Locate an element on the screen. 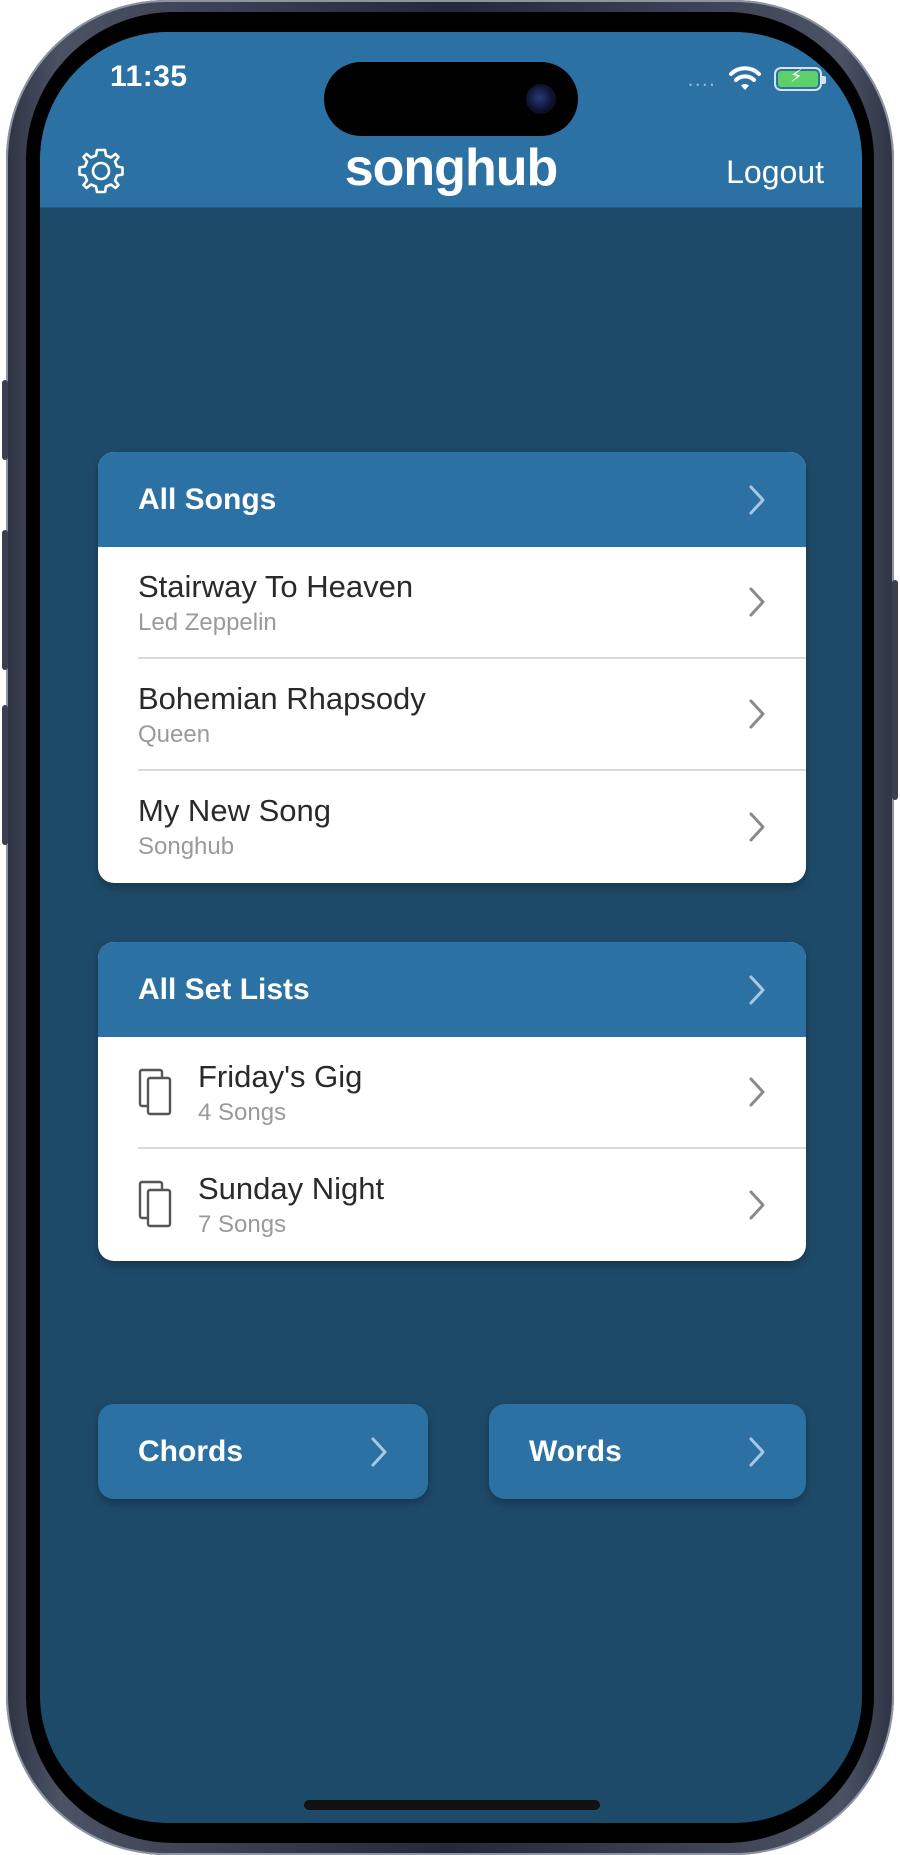 The height and width of the screenshot is (1855, 900). all-set-lists-title: All Set Lists is located at coordinates (224, 989).